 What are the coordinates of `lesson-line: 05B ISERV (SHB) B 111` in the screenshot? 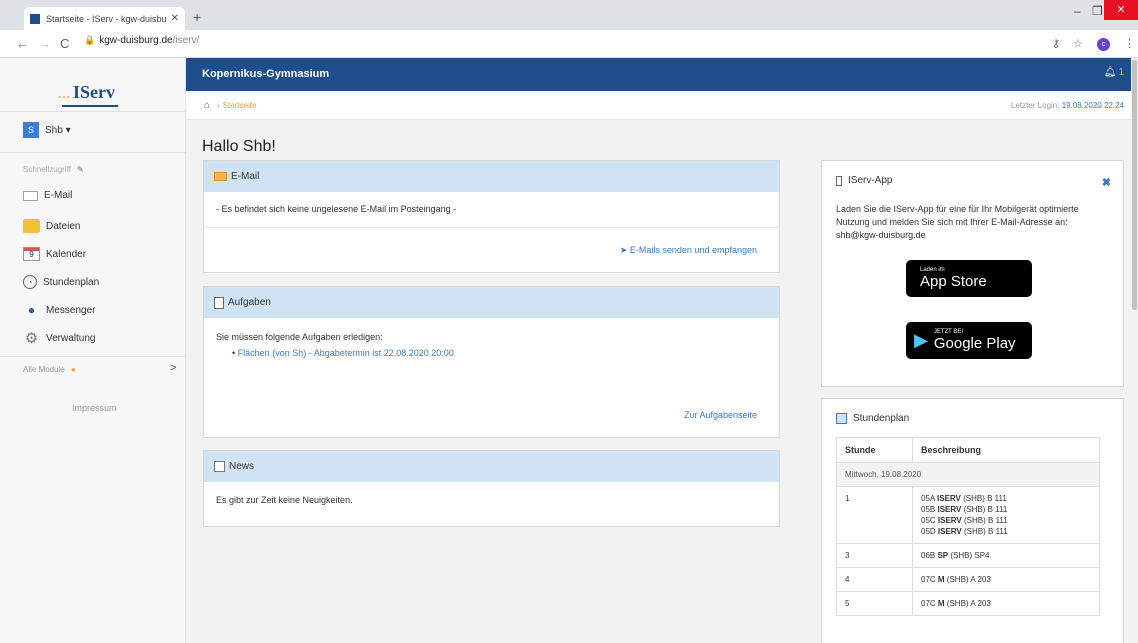 It's located at (964, 509).